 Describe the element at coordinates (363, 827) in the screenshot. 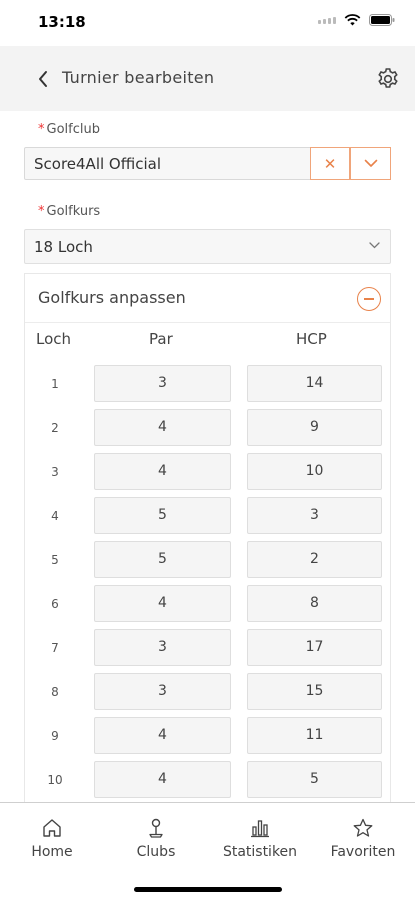

I see `star-icon` at that location.